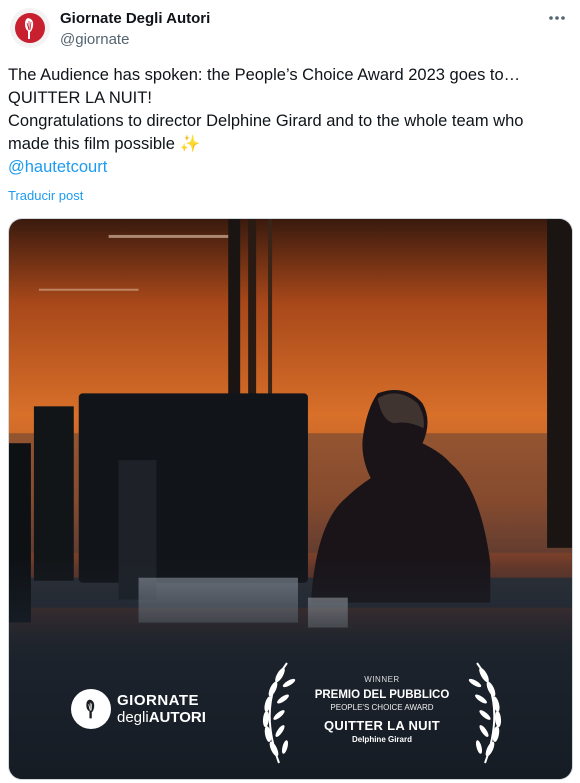 This screenshot has height=783, width=580. I want to click on laurel-left-icon, so click(279, 713).